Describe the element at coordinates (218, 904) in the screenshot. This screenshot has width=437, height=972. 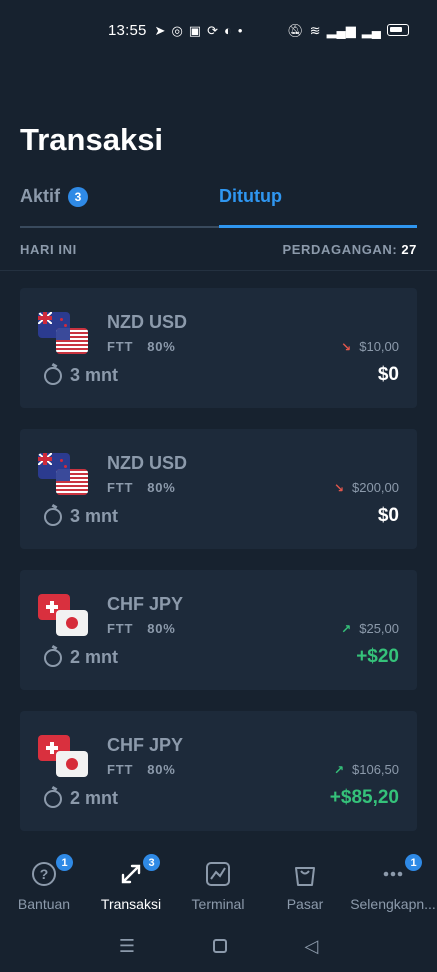
I see `nav-label: Terminal` at that location.